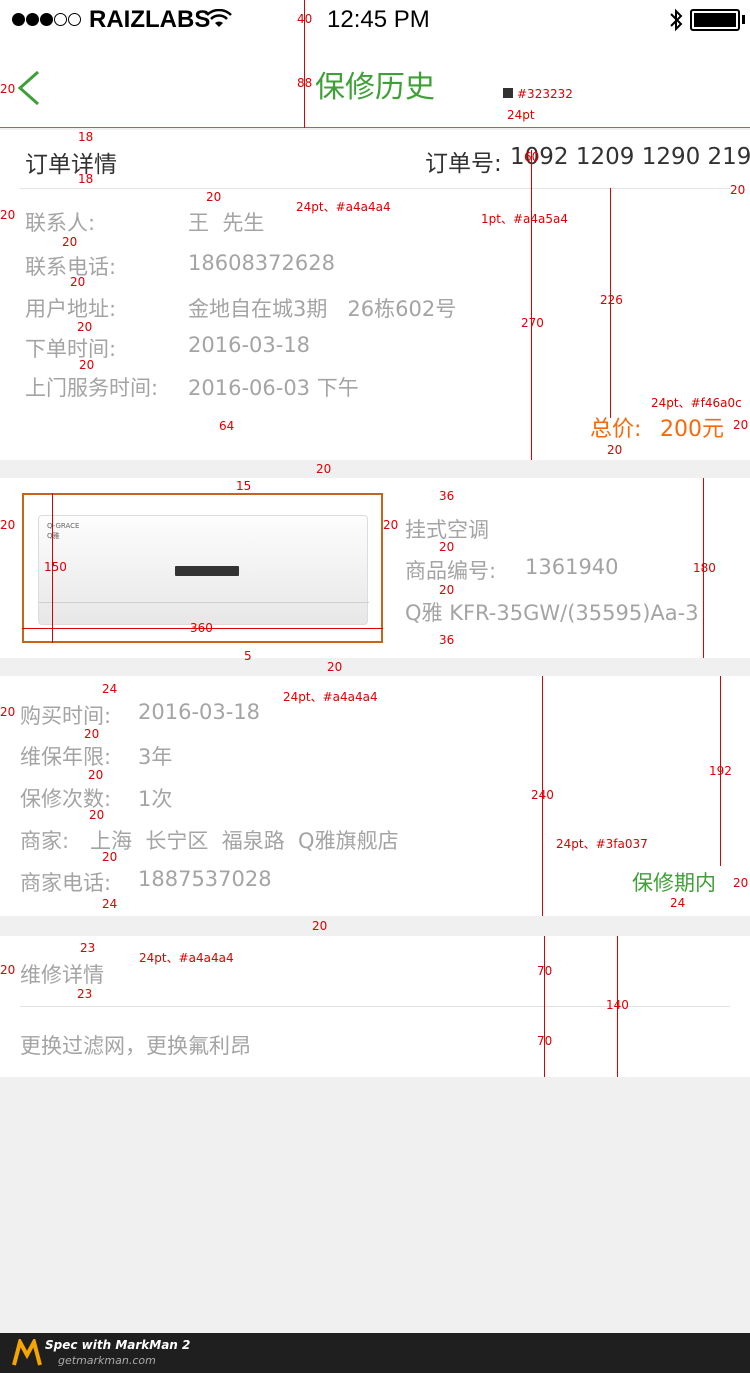 Image resolution: width=750 pixels, height=1373 pixels. Describe the element at coordinates (150, 19) in the screenshot. I see `carrier-name: RAIZLABS` at that location.